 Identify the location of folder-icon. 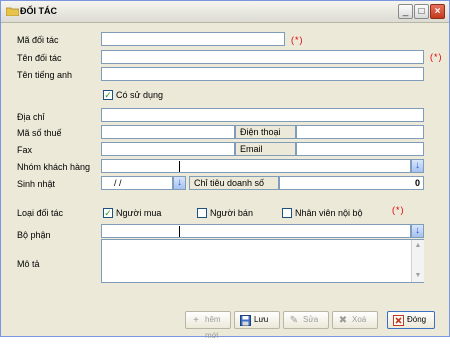
(12, 11).